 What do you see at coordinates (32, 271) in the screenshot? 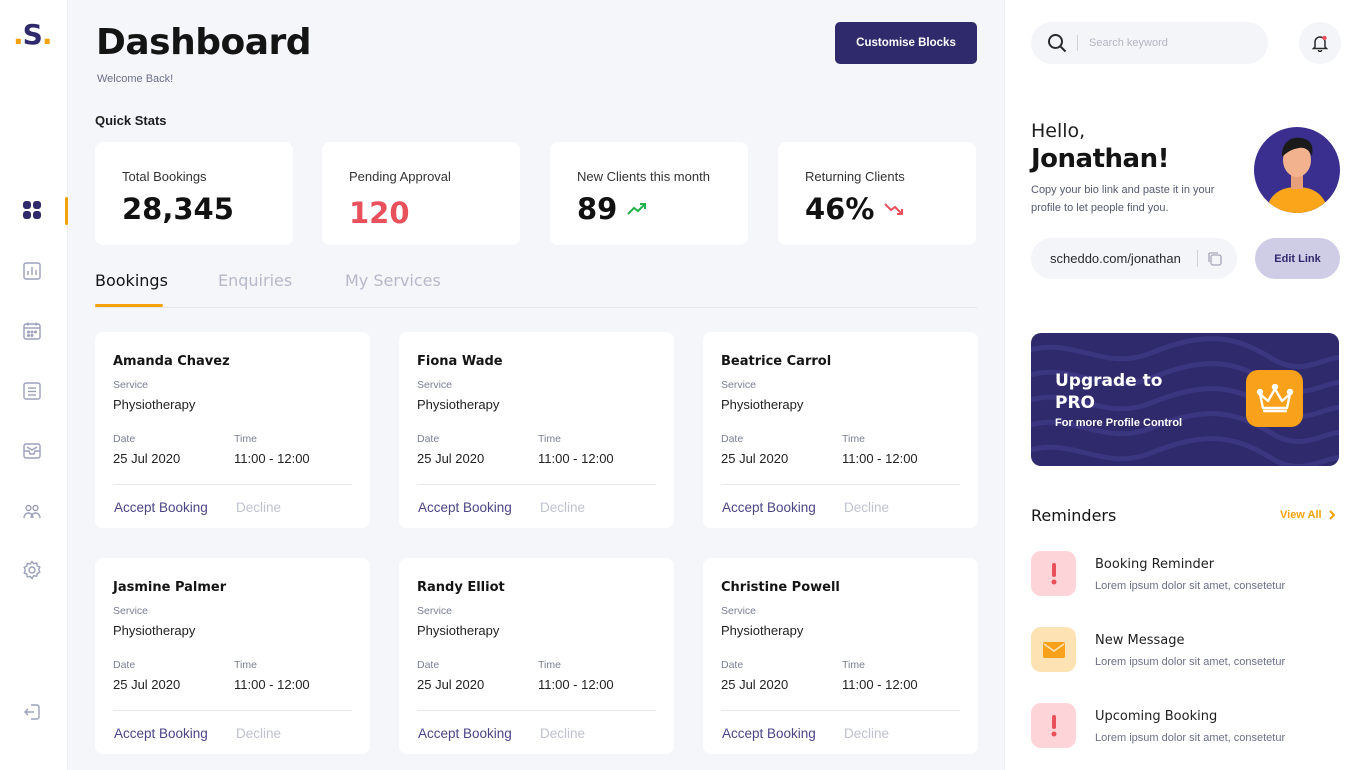
I see `nav-analytics-icon` at bounding box center [32, 271].